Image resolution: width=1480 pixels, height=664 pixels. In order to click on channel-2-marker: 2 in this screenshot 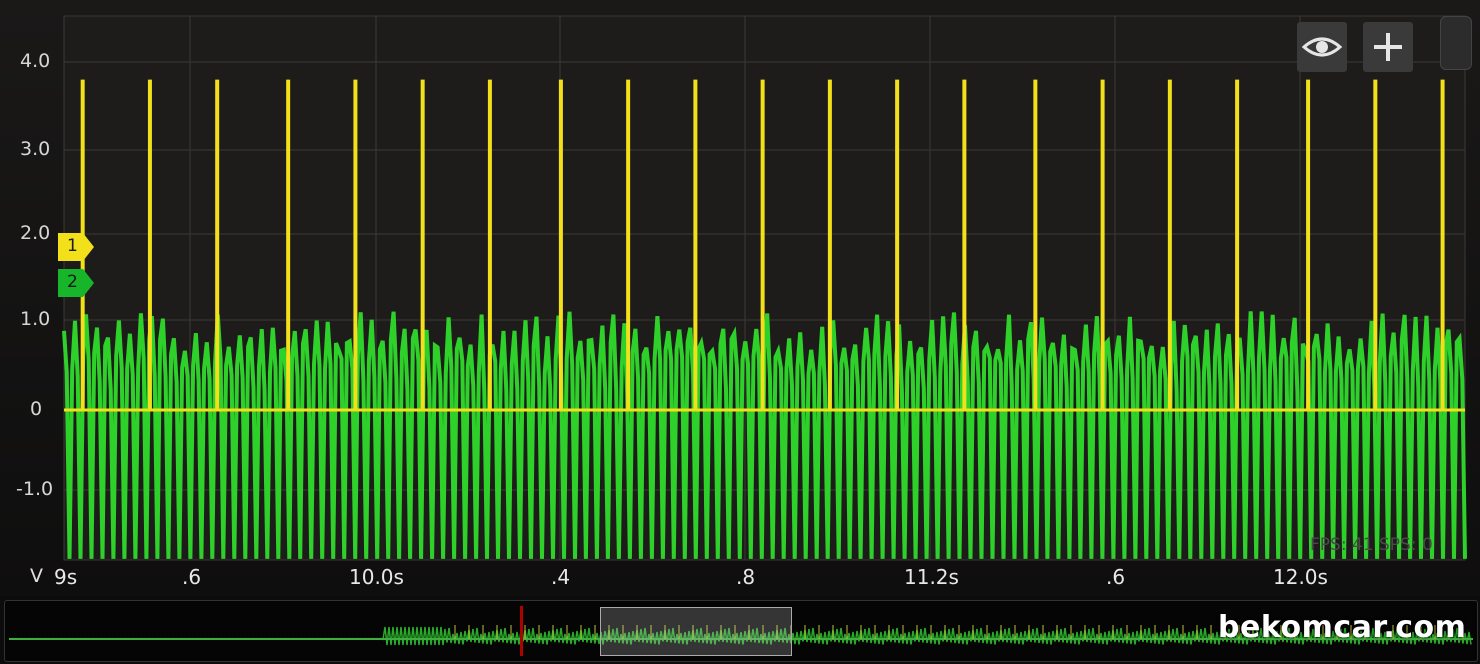, I will do `click(76, 283)`.